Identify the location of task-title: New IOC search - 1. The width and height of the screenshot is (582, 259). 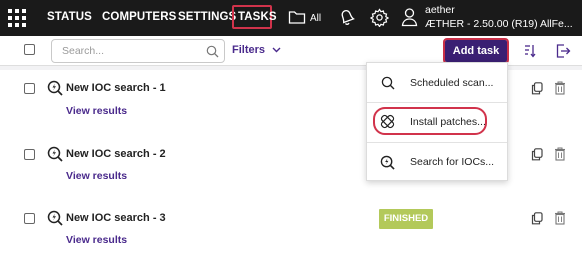
(116, 88).